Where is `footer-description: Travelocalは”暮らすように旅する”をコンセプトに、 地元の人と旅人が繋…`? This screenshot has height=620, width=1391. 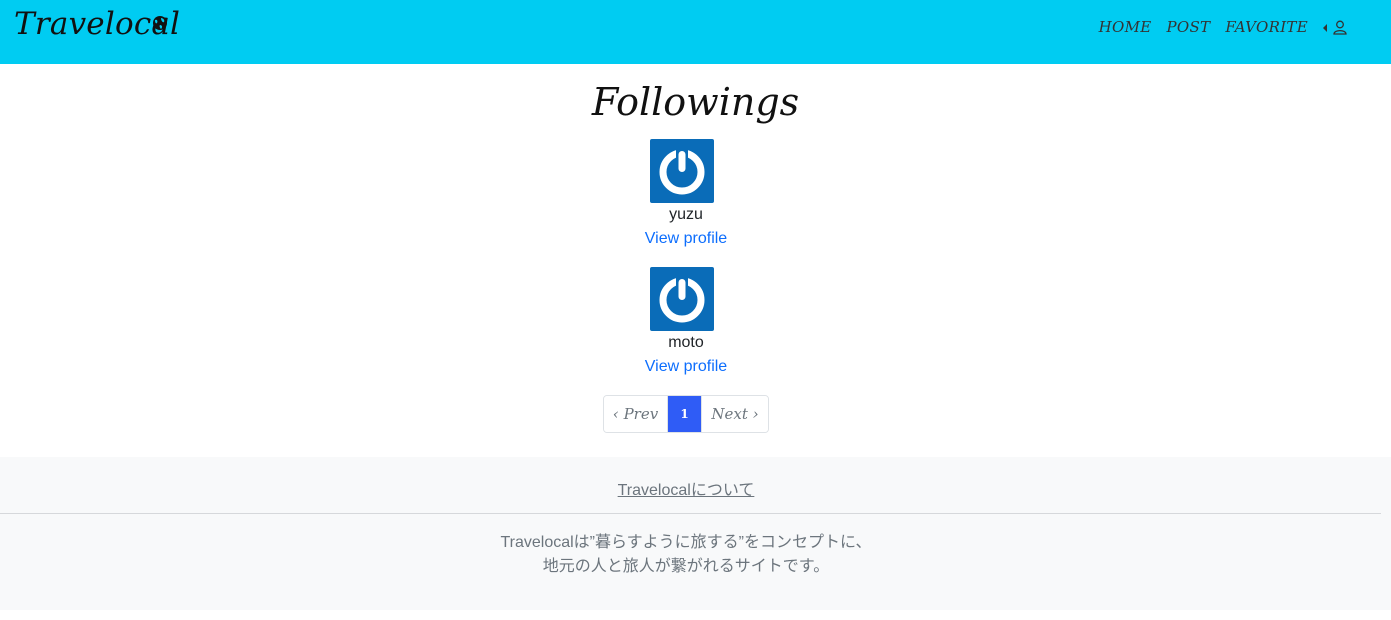 footer-description: Travelocalは”暮らすように旅する”をコンセプトに、 地元の人と旅人が繋… is located at coordinates (686, 555).